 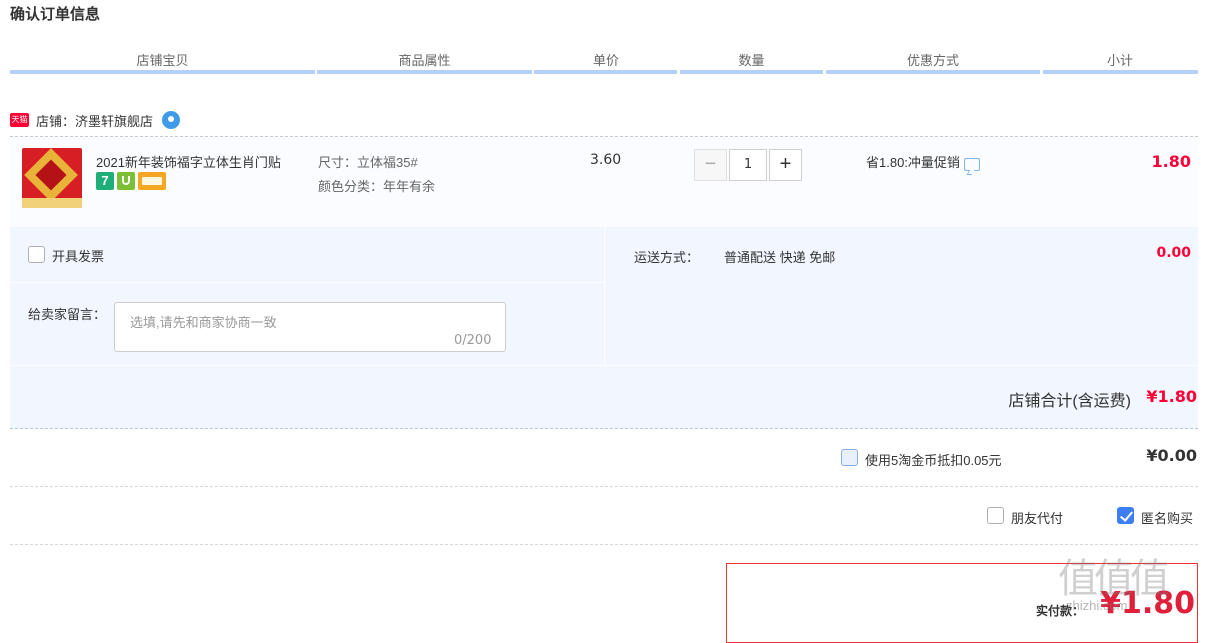 What do you see at coordinates (1114, 579) in the screenshot?
I see `watermark-logo: 值值值` at bounding box center [1114, 579].